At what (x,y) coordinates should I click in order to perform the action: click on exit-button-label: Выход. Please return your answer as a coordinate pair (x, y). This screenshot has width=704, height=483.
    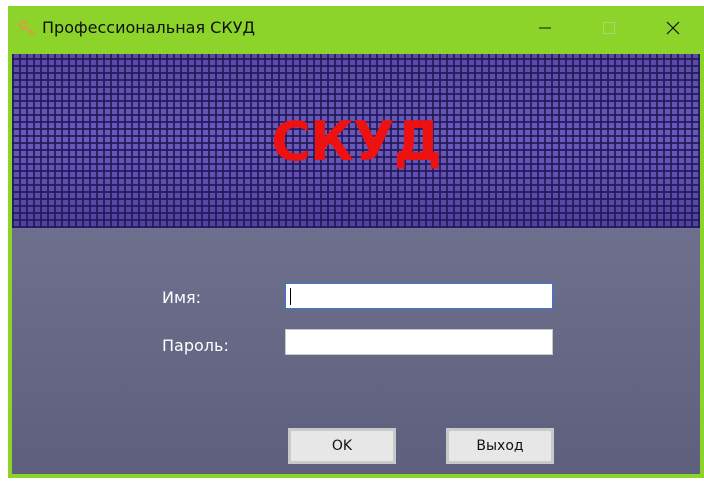
    Looking at the image, I should click on (500, 446).